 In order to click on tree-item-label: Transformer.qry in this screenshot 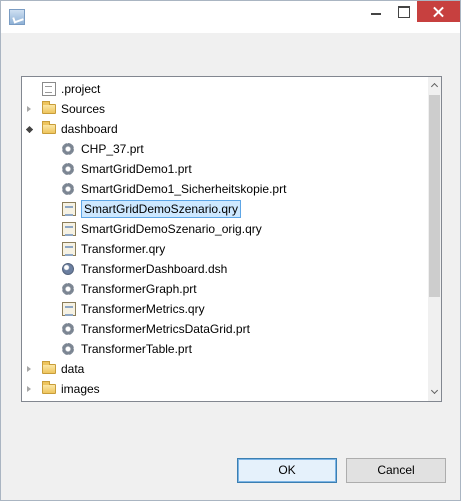, I will do `click(123, 249)`.